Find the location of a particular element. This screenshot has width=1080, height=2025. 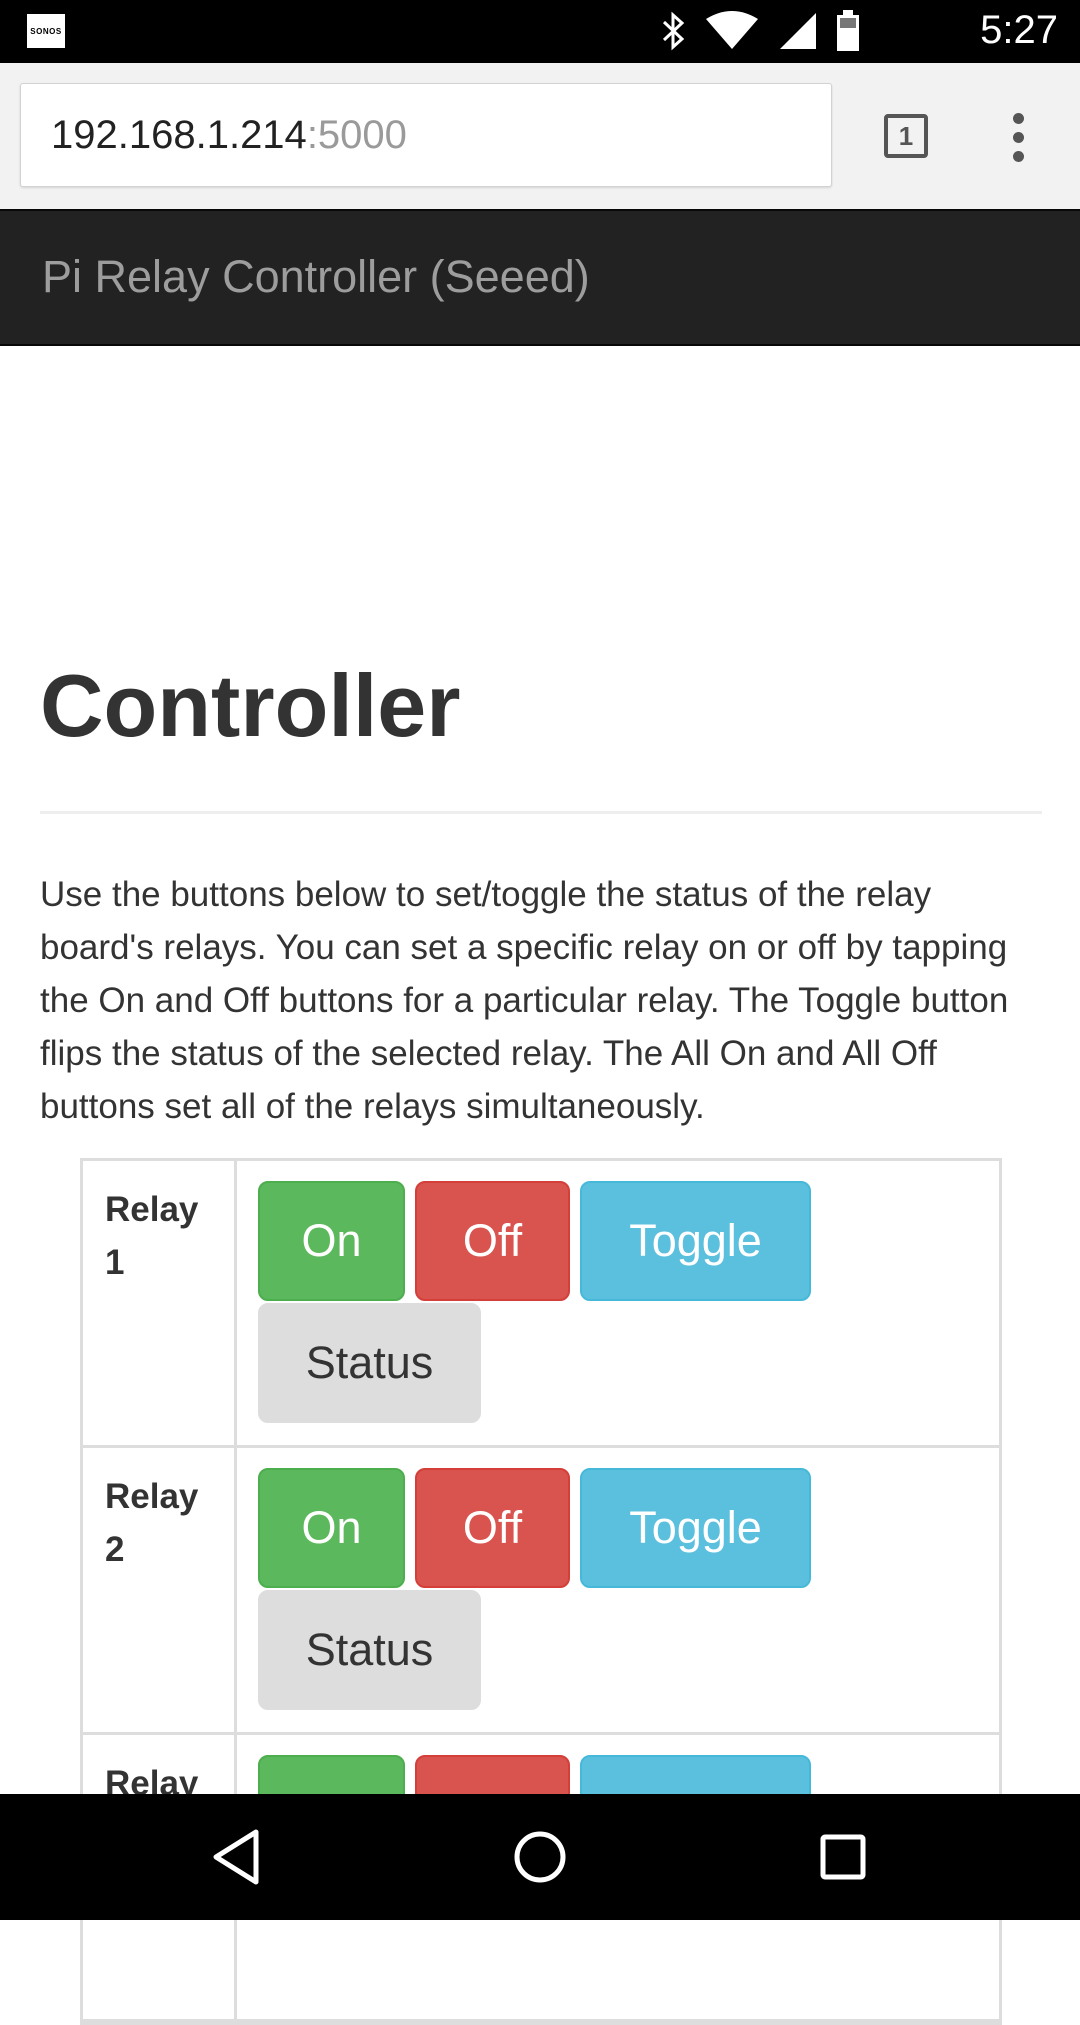

title-divider is located at coordinates (541, 812).